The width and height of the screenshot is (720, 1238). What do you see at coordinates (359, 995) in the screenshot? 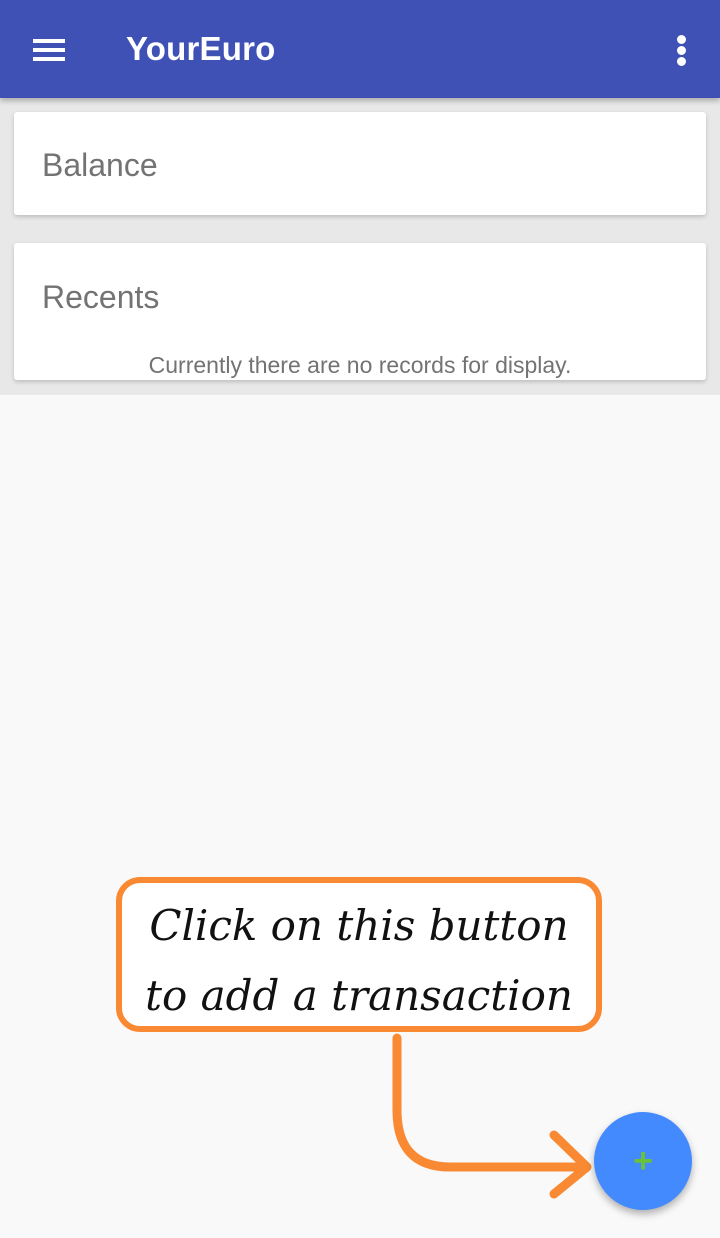
I see `callout-line-2: to add a transaction` at bounding box center [359, 995].